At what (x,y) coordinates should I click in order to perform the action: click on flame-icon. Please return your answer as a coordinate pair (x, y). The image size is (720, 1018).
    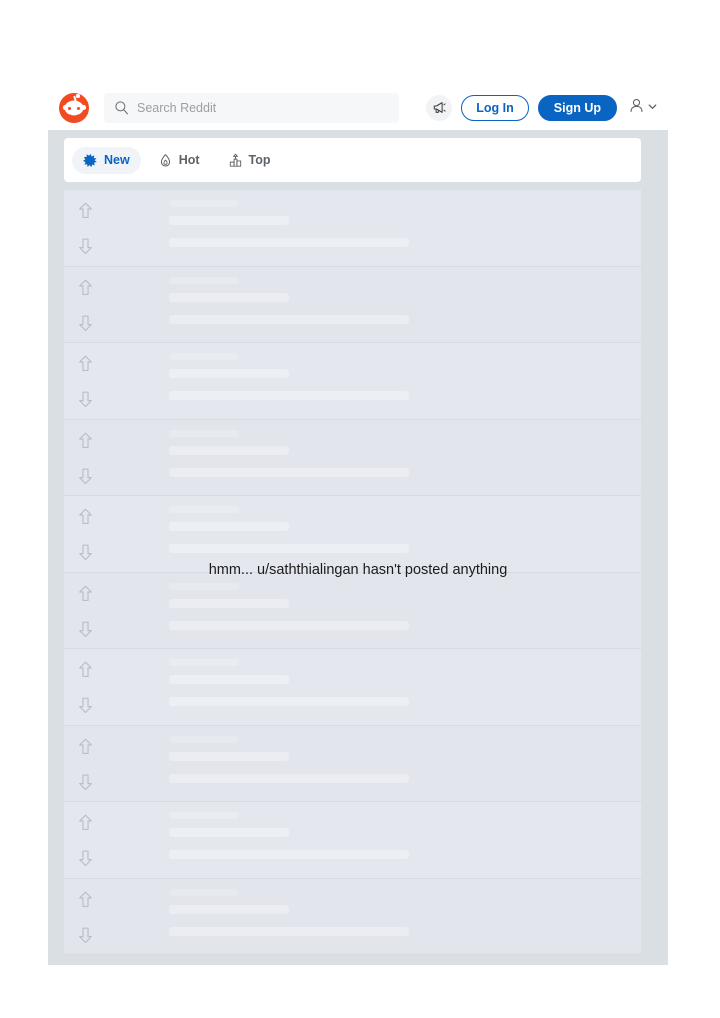
    Looking at the image, I should click on (165, 160).